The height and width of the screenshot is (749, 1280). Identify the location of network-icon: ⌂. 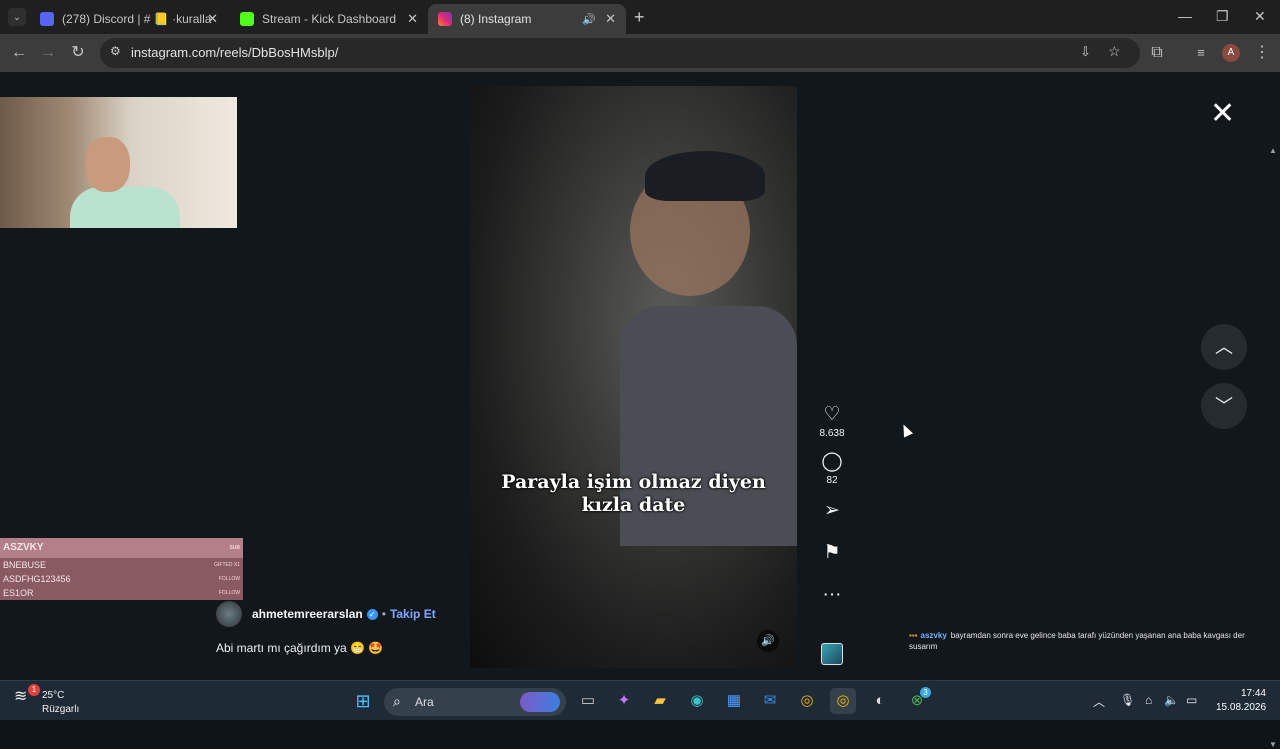
(1148, 700).